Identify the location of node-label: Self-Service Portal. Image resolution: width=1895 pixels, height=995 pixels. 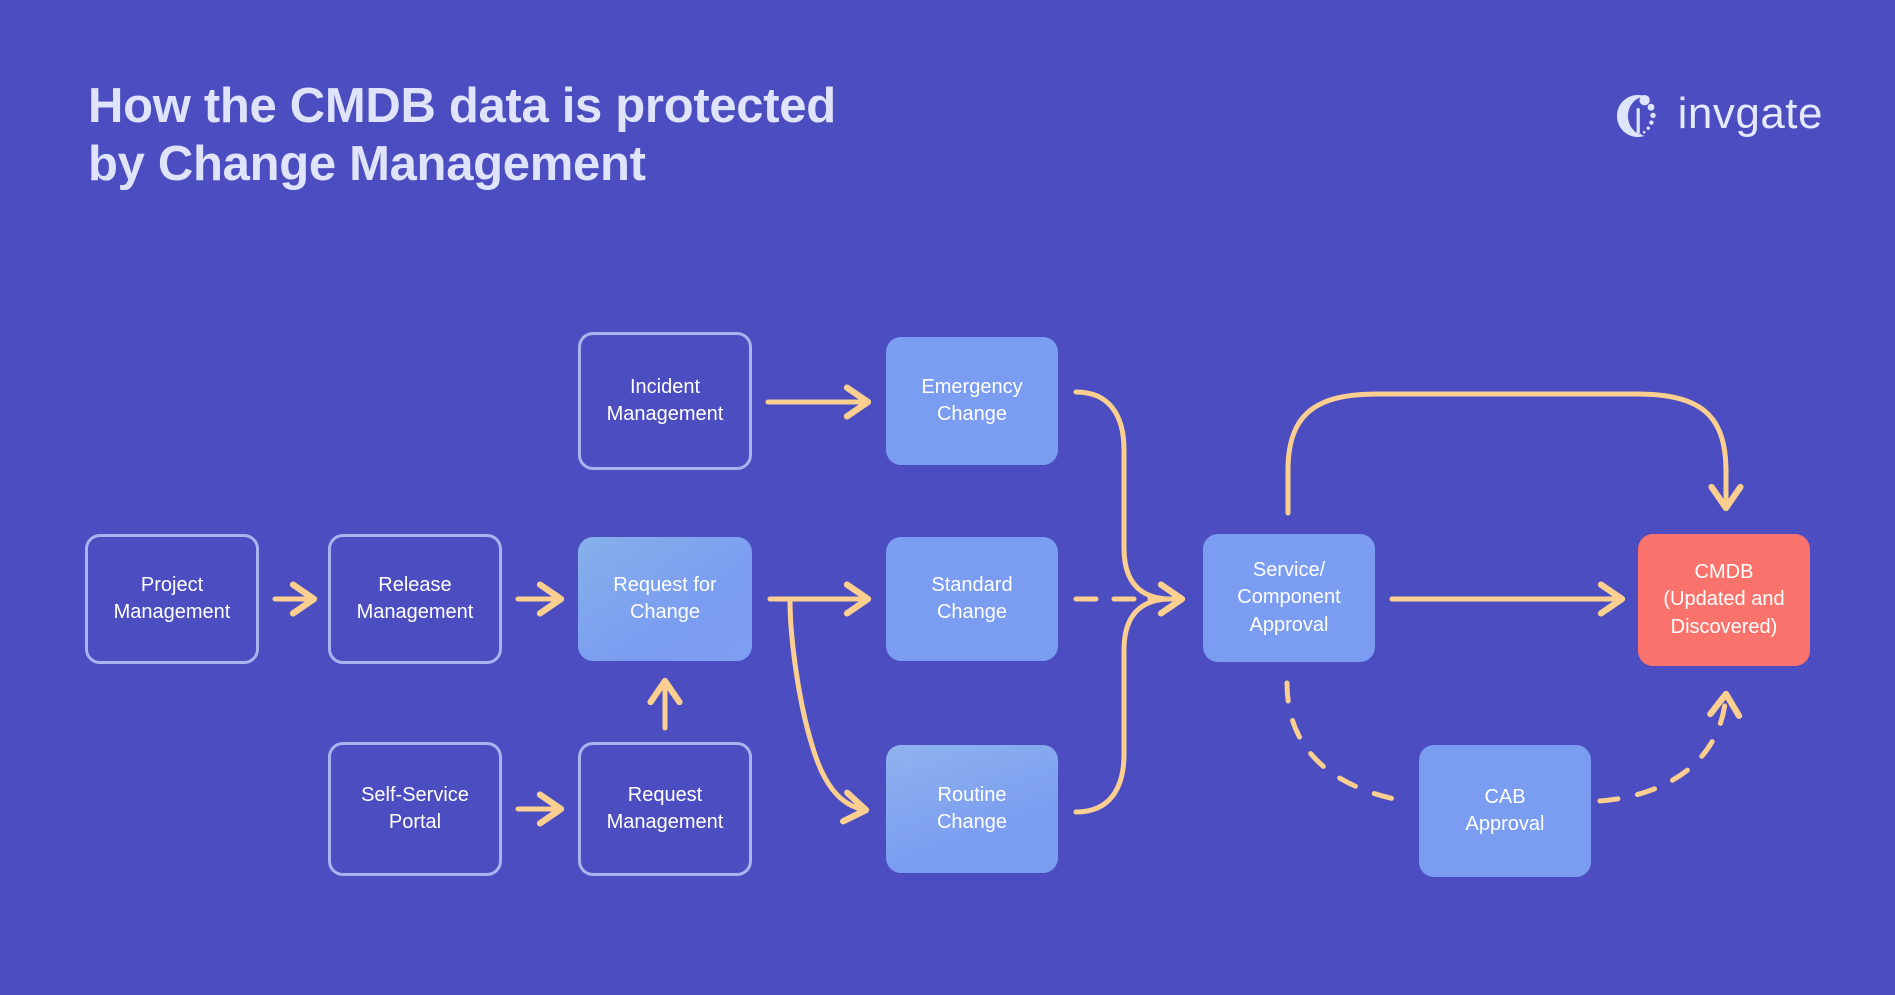
(415, 808).